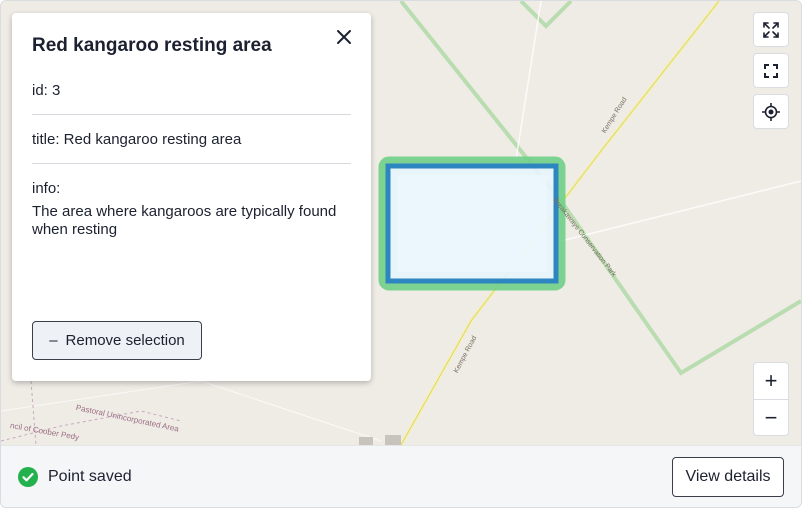 The height and width of the screenshot is (508, 802). I want to click on check-circle-icon, so click(28, 477).